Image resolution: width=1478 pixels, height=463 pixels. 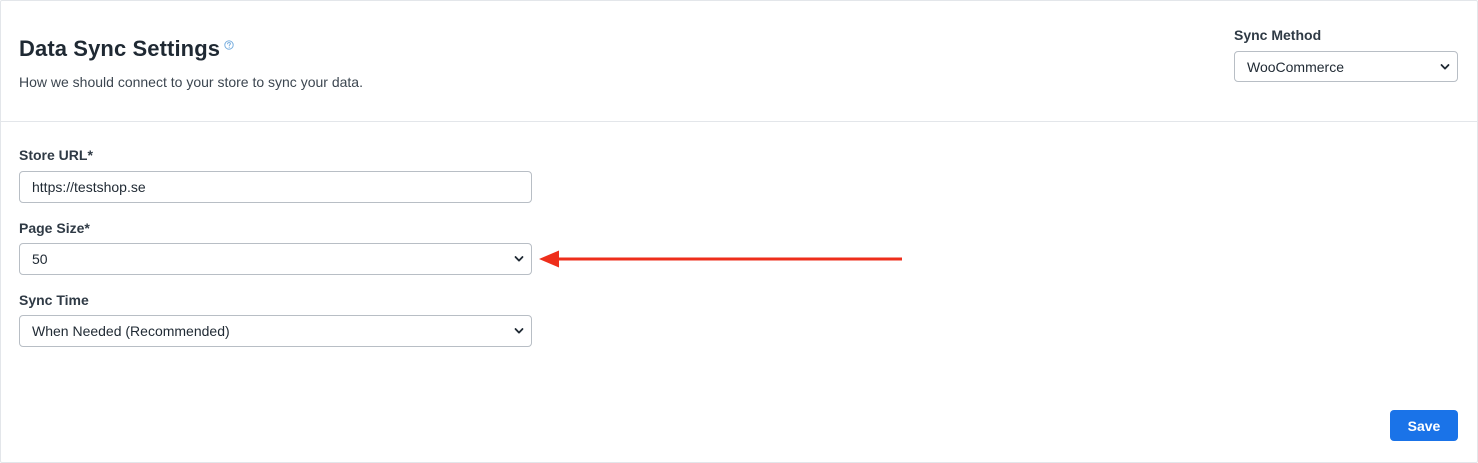 What do you see at coordinates (275, 331) in the screenshot?
I see `sync-time-select: When Needed (Recommended)` at bounding box center [275, 331].